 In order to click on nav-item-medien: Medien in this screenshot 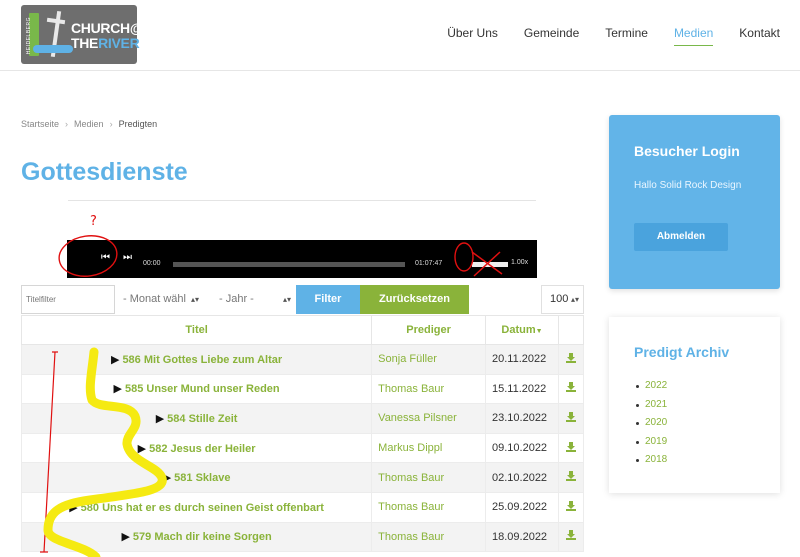, I will do `click(693, 36)`.